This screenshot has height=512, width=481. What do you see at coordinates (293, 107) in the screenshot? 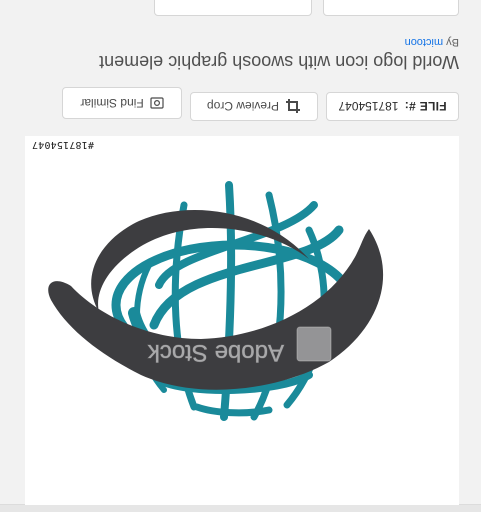
I see `crop-icon` at bounding box center [293, 107].